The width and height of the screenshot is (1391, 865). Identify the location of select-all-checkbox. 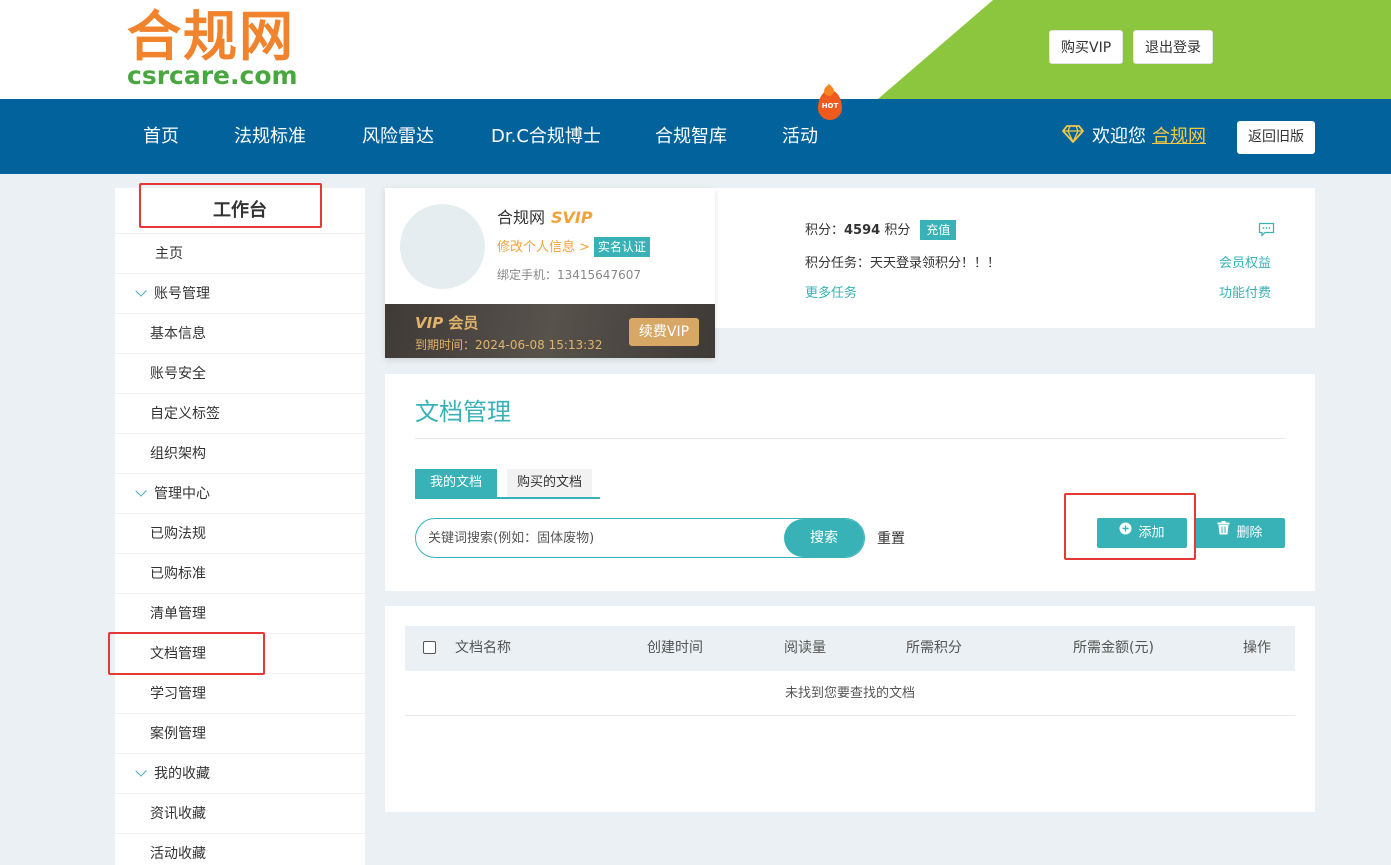
(429, 647).